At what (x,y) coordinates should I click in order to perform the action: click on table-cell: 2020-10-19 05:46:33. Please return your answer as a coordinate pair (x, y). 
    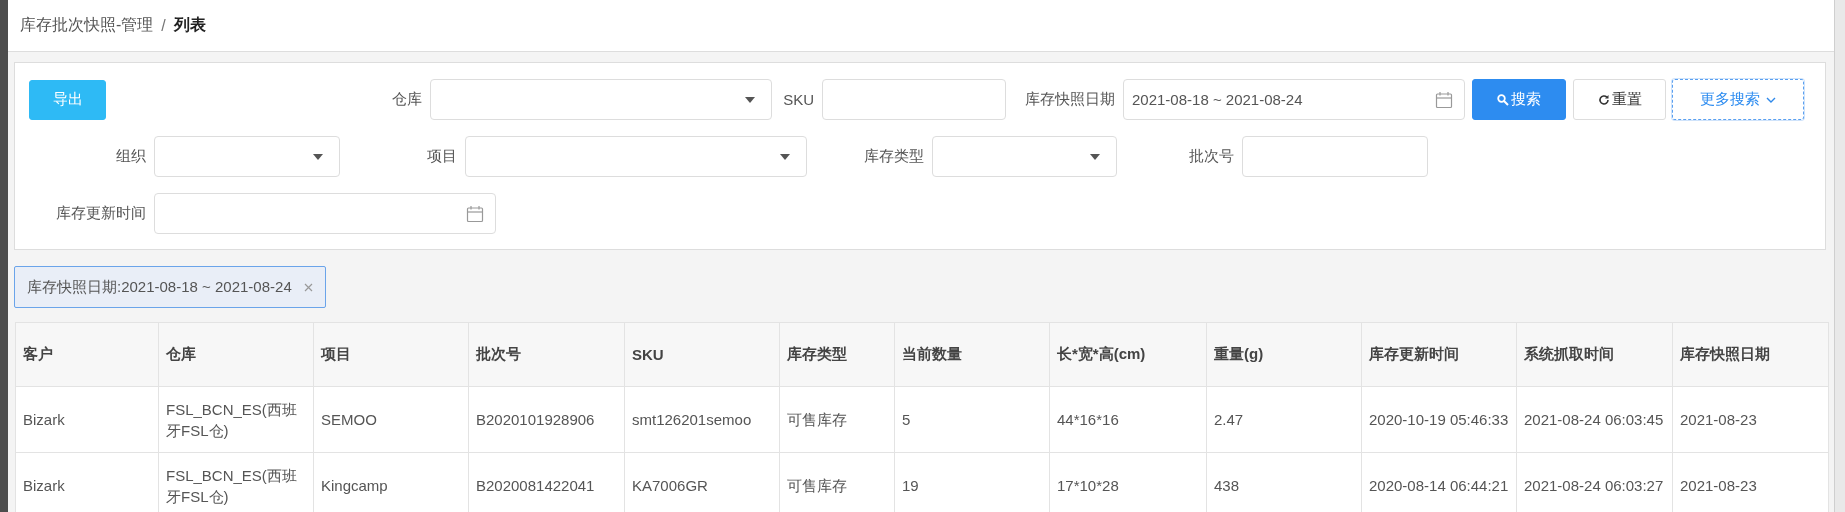
    Looking at the image, I should click on (1439, 419).